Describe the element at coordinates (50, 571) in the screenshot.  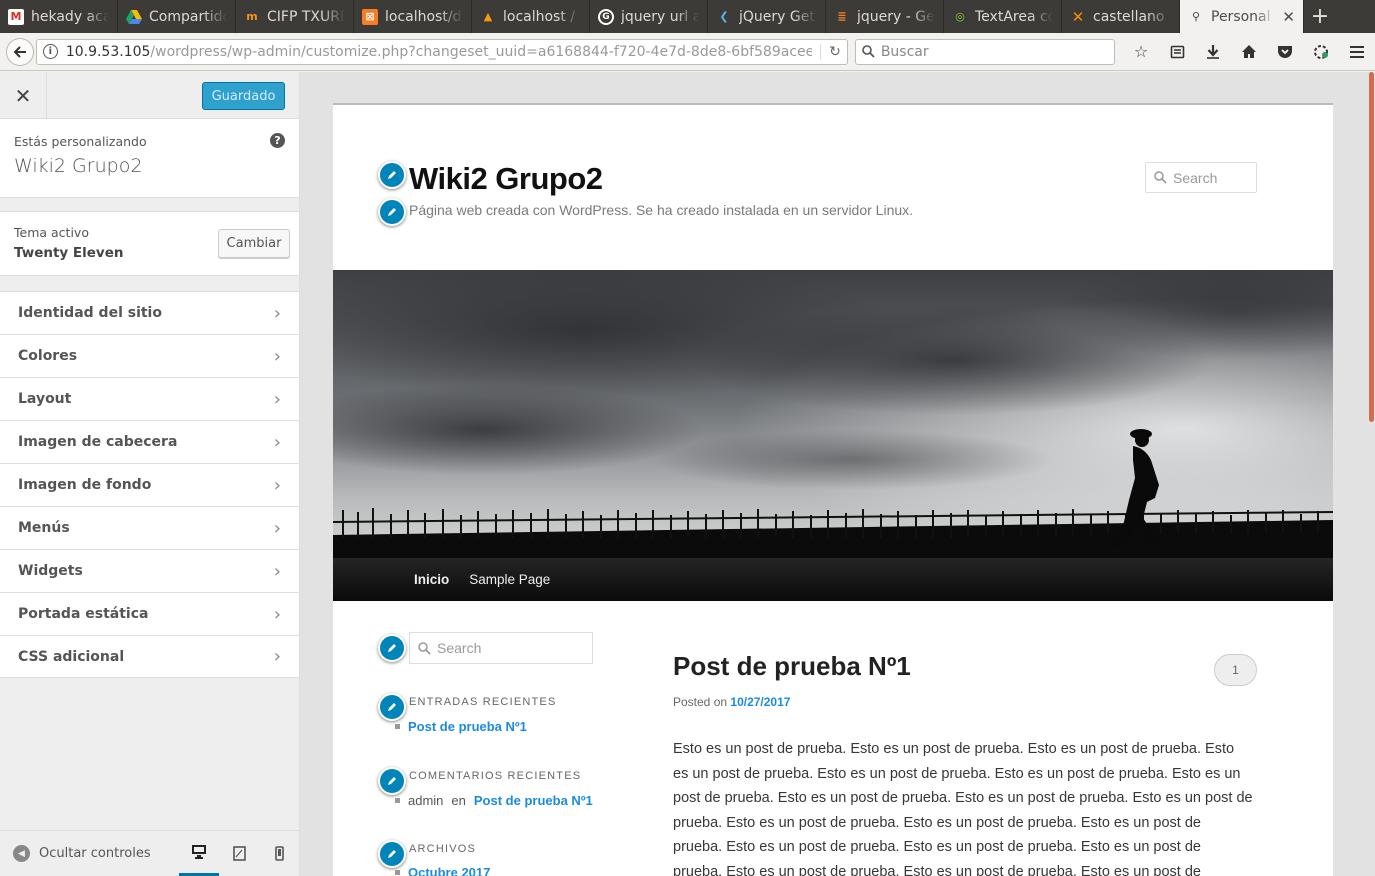
I see `section-label: Widgets` at that location.